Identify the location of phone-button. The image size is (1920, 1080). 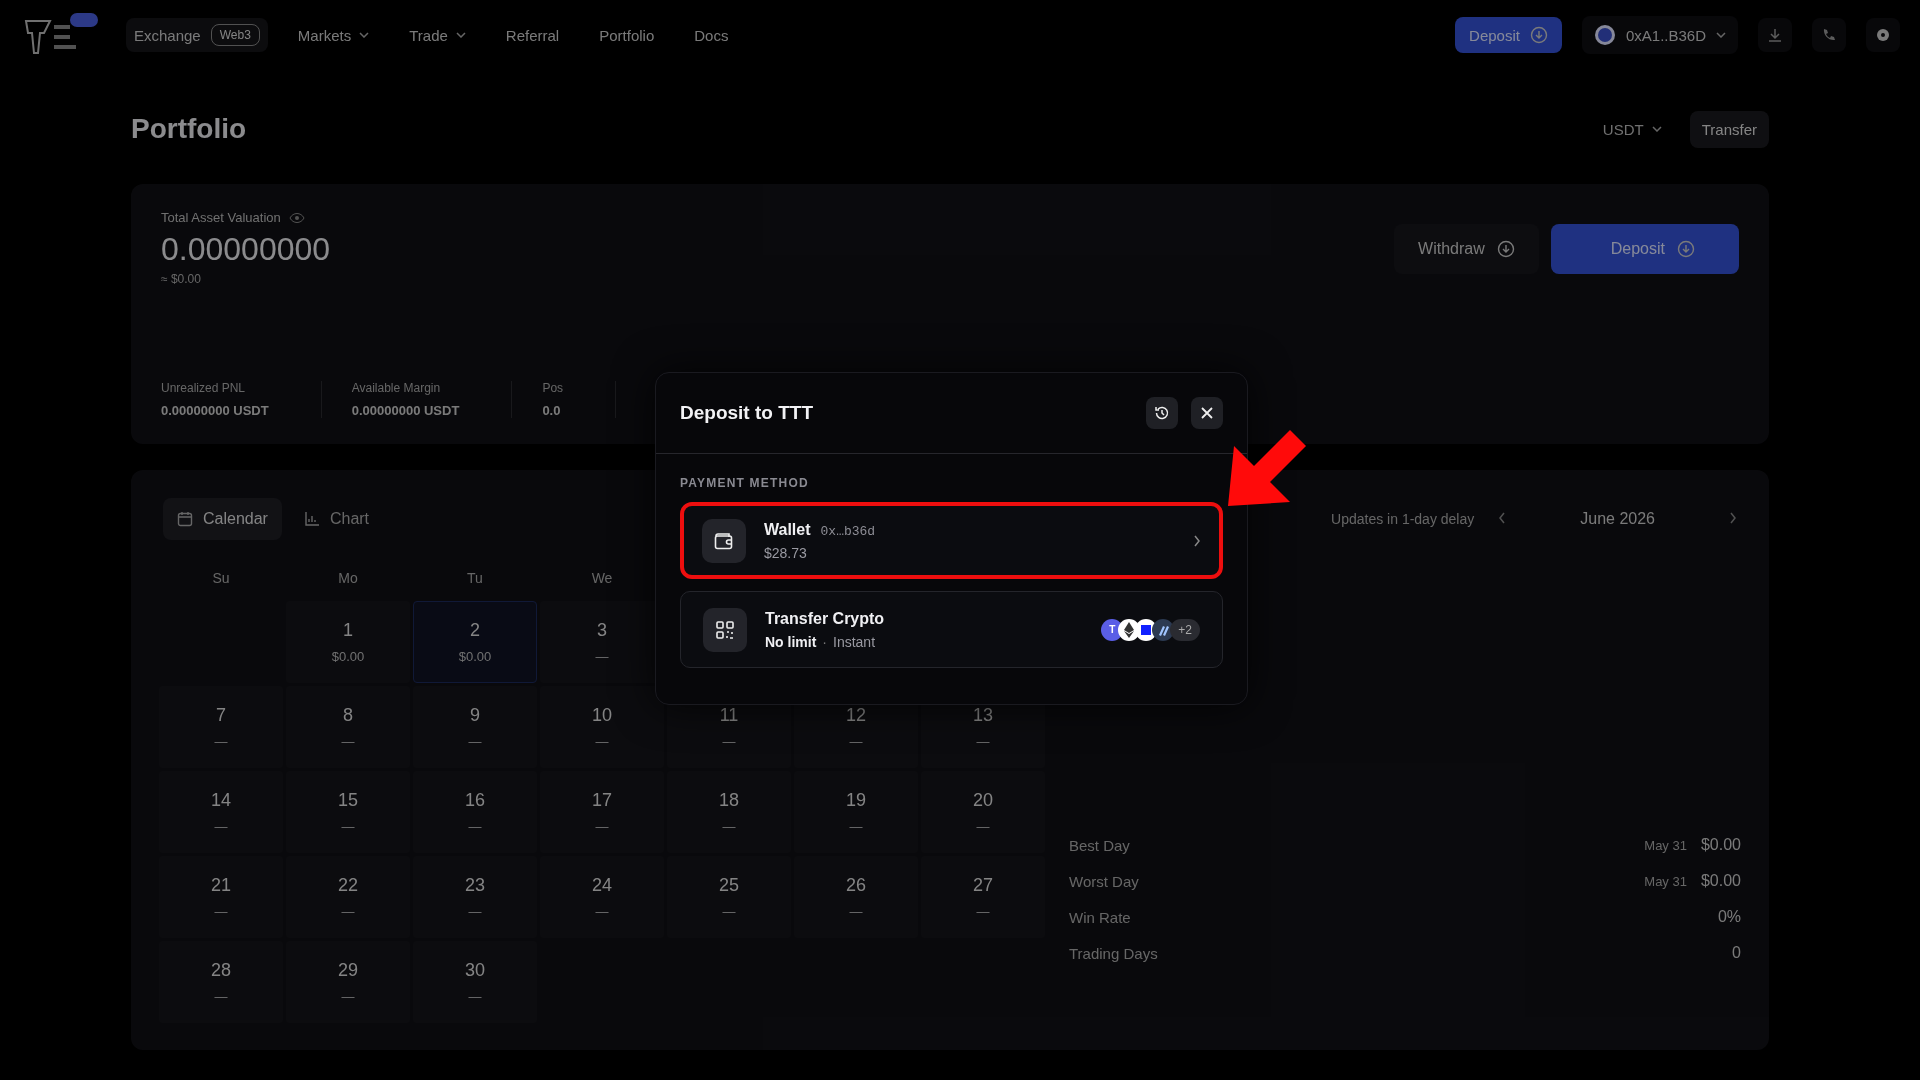
(1829, 35).